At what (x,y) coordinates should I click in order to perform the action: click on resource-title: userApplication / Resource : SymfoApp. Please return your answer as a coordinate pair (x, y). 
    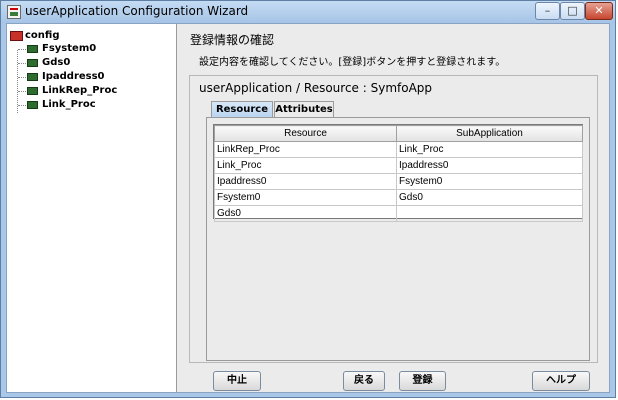
    Looking at the image, I should click on (316, 88).